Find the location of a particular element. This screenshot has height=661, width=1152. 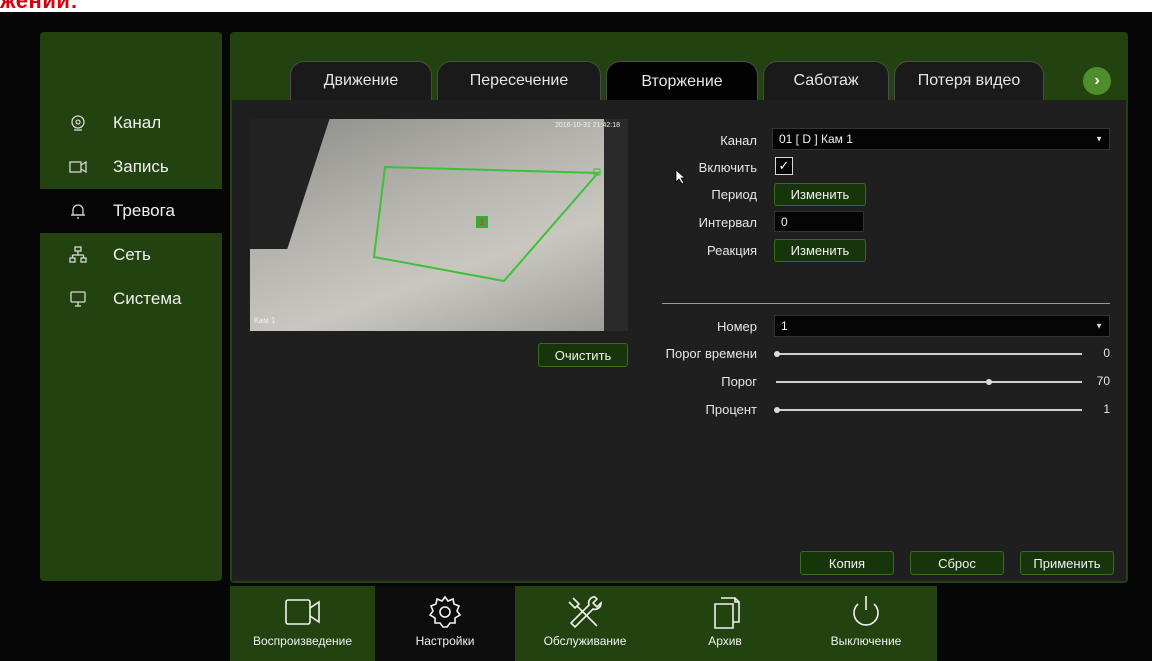

bottom-item-maintenance: Обслуживание is located at coordinates (585, 623).